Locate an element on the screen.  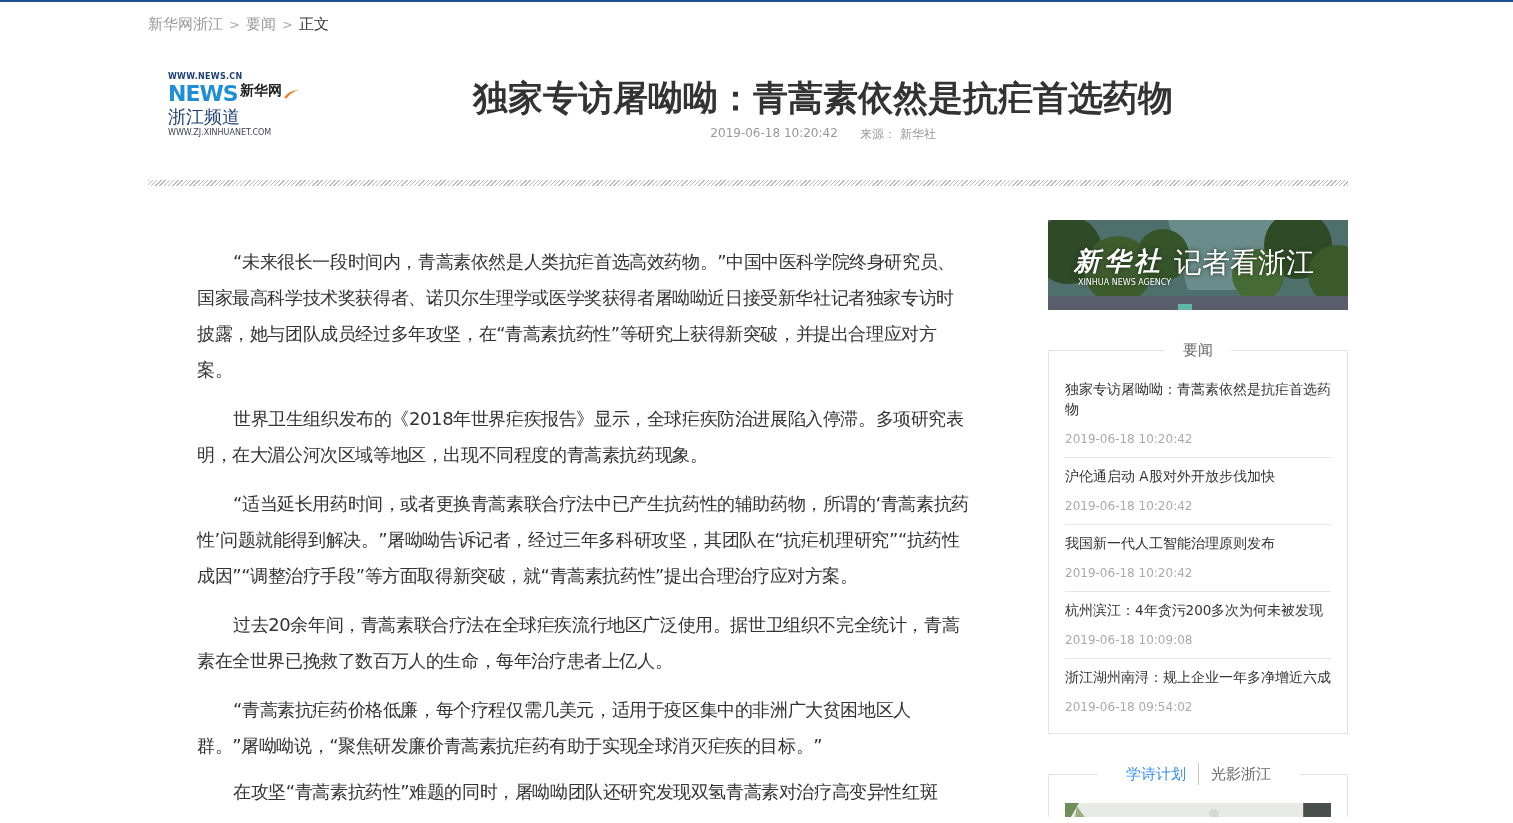
logo-url: WWW.ZJ.XINHUANET.COM is located at coordinates (220, 133).